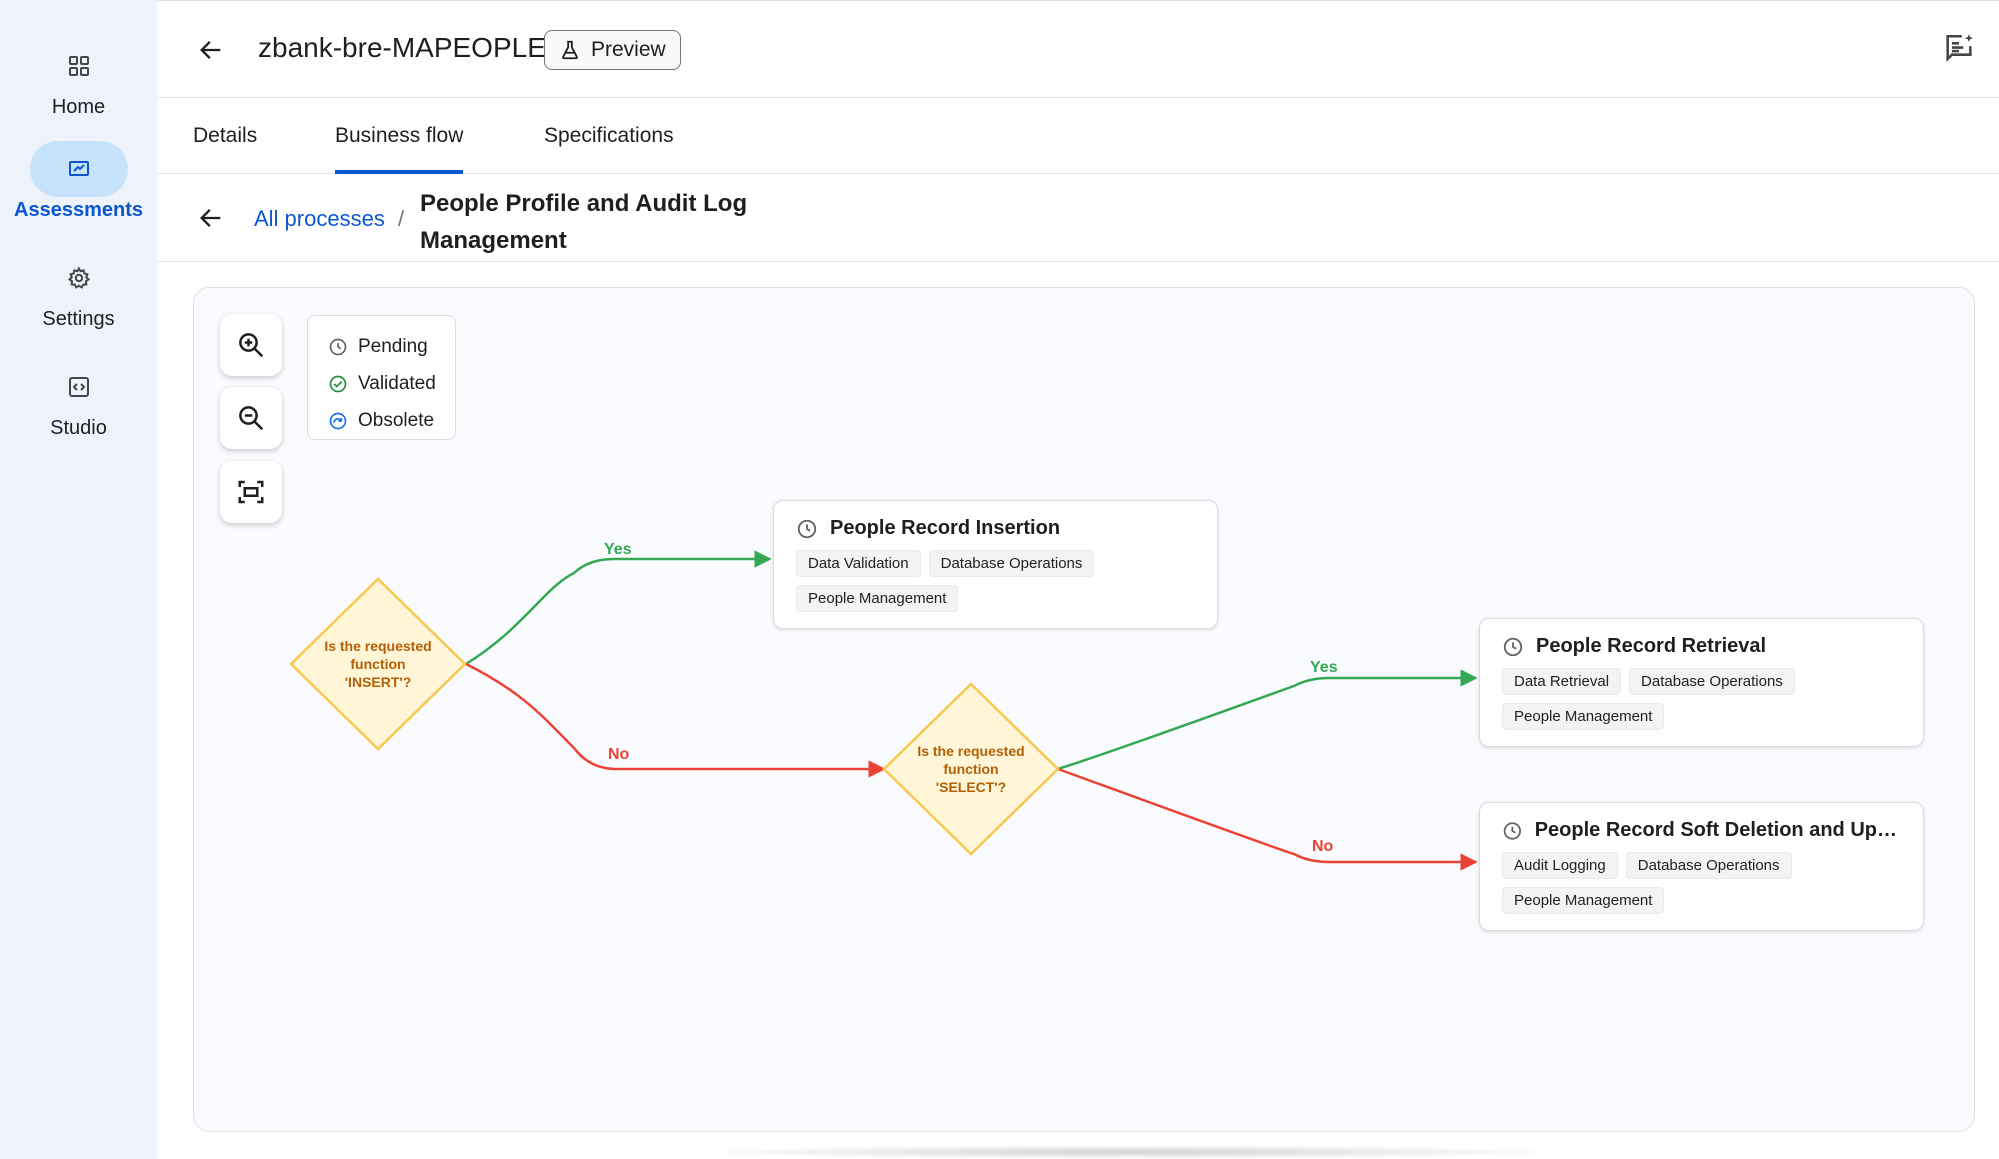 Image resolution: width=1999 pixels, height=1159 pixels. What do you see at coordinates (78, 169) in the screenshot?
I see `assessment-icon` at bounding box center [78, 169].